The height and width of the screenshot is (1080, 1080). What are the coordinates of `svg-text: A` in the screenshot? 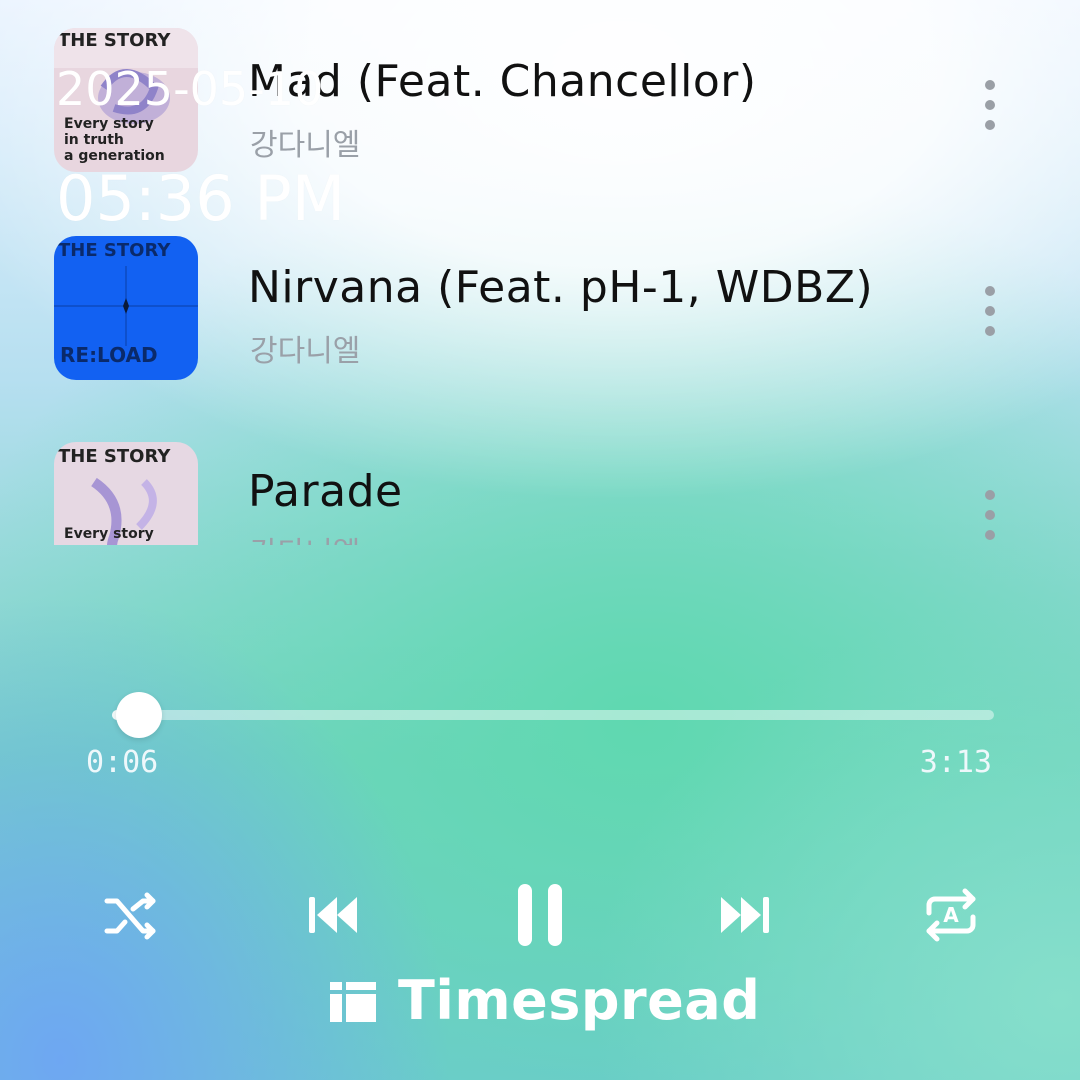 It's located at (951, 915).